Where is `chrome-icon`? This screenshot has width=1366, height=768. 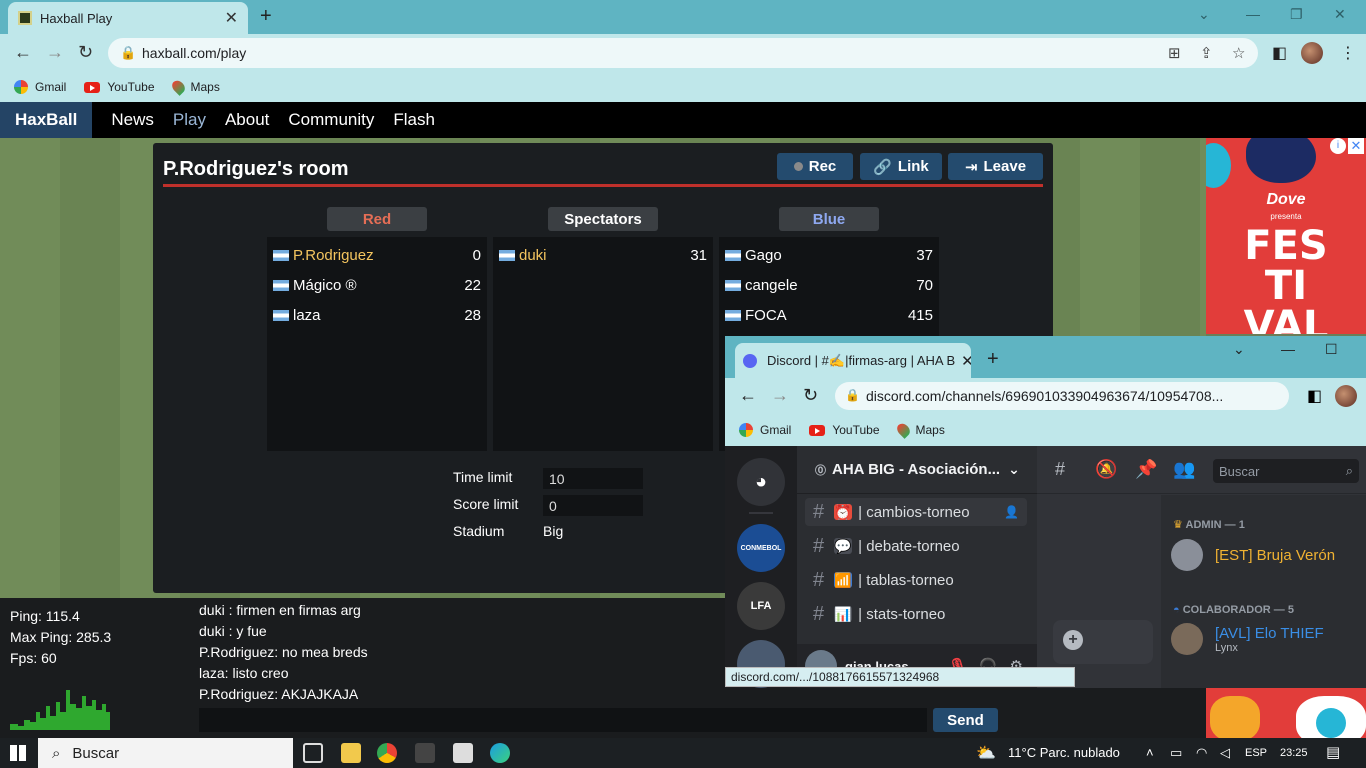
chrome-icon is located at coordinates (387, 753).